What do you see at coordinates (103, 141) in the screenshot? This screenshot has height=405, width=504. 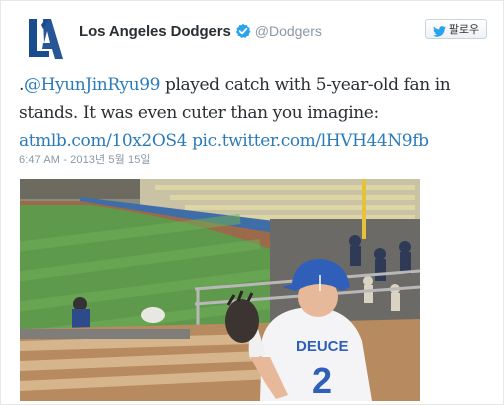 I see `short-url-link: atmlb.com/10x2OS4` at bounding box center [103, 141].